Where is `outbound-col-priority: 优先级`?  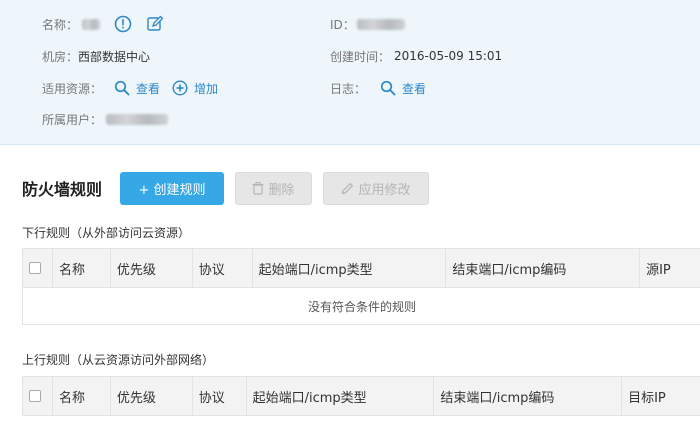
outbound-col-priority: 优先级 is located at coordinates (151, 396).